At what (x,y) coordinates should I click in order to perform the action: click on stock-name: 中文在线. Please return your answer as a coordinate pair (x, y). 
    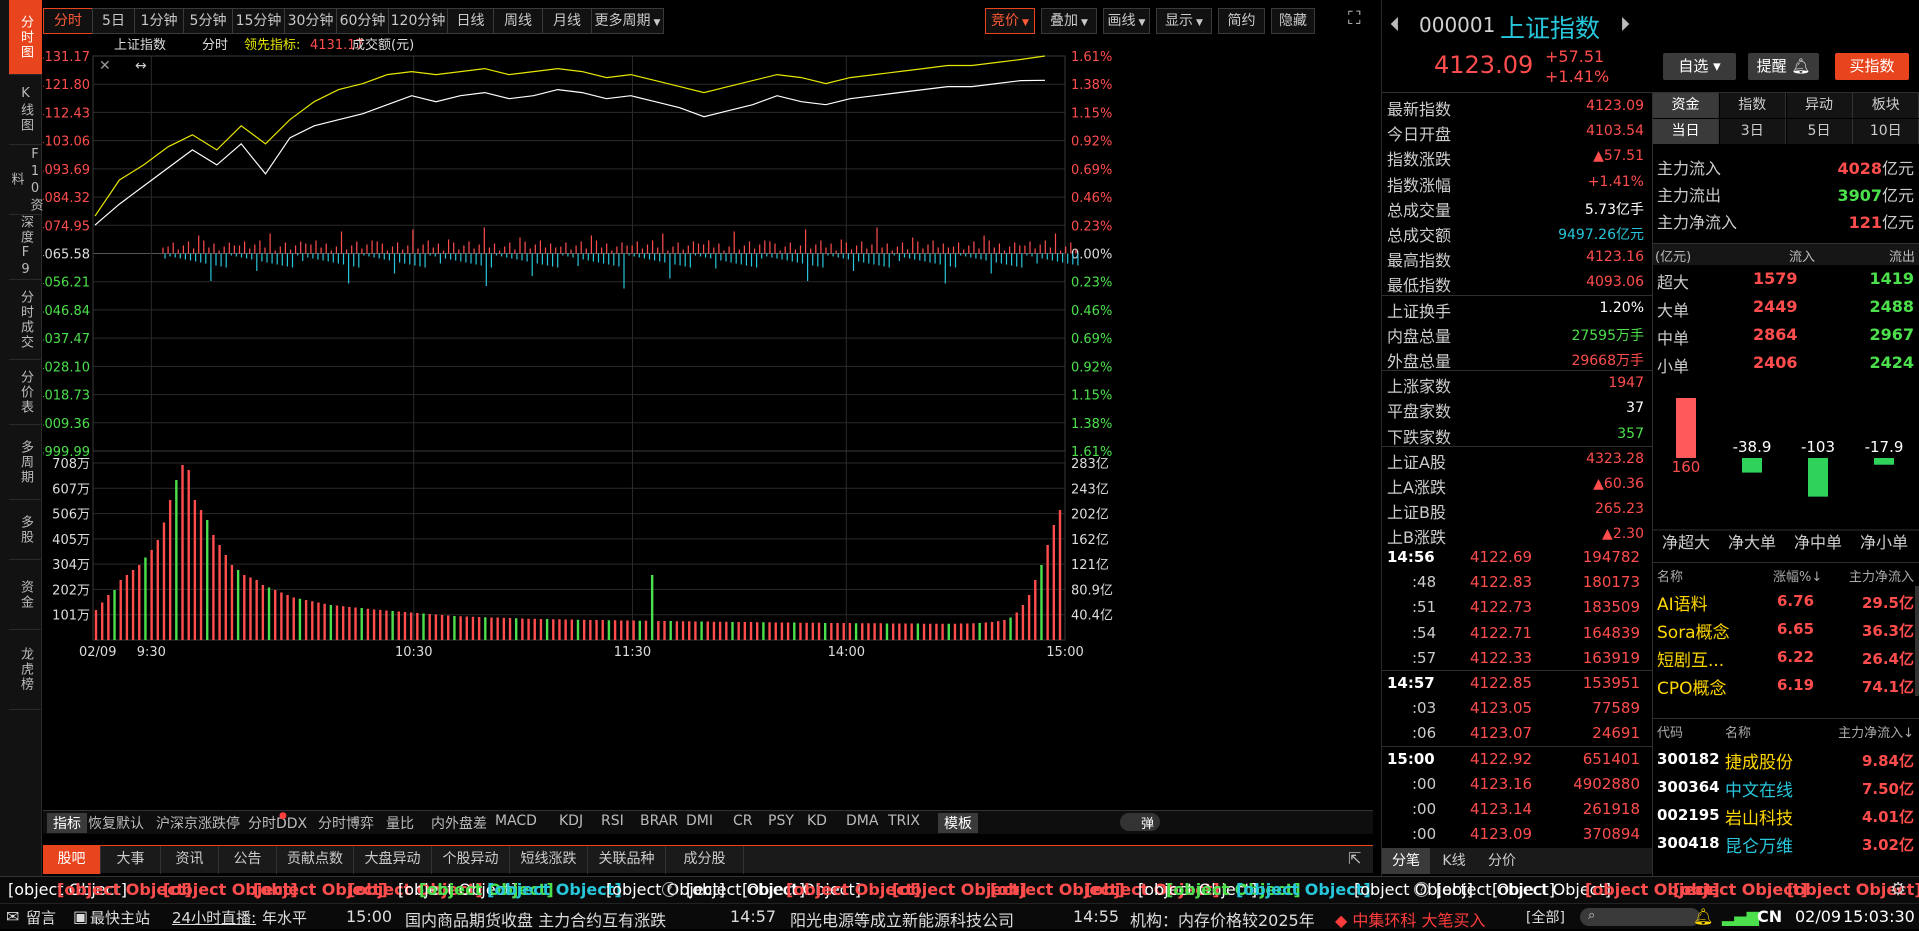
    Looking at the image, I should click on (1759, 788).